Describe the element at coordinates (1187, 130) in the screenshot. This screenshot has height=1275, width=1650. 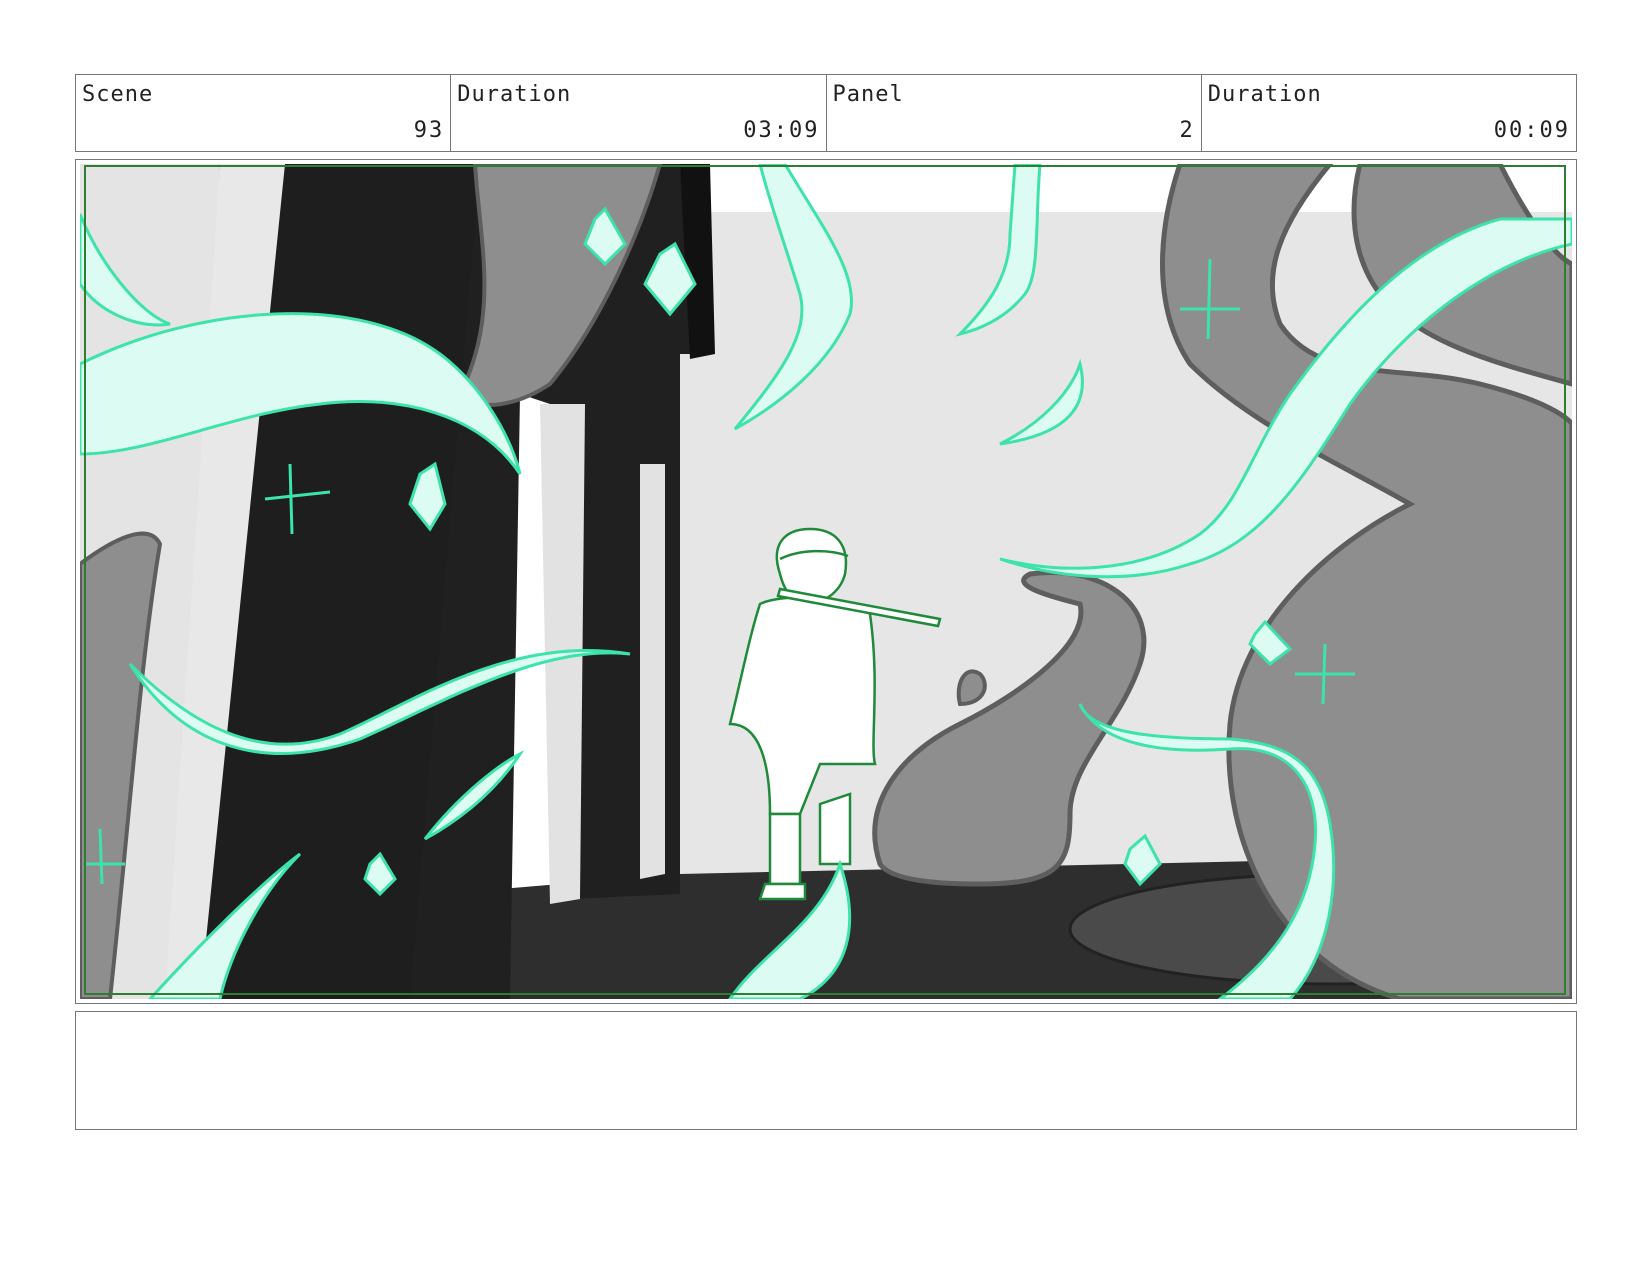
I see `panel-number: 2` at that location.